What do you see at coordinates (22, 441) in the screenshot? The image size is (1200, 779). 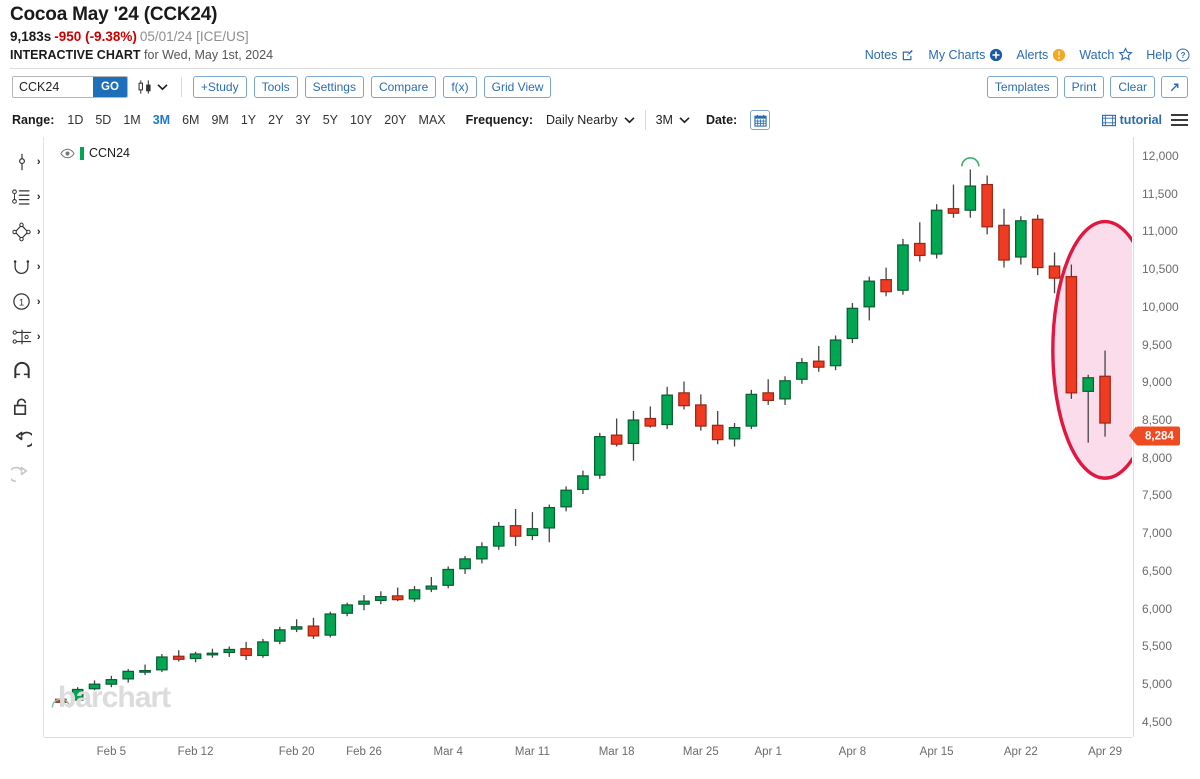 I see `undo-tool` at bounding box center [22, 441].